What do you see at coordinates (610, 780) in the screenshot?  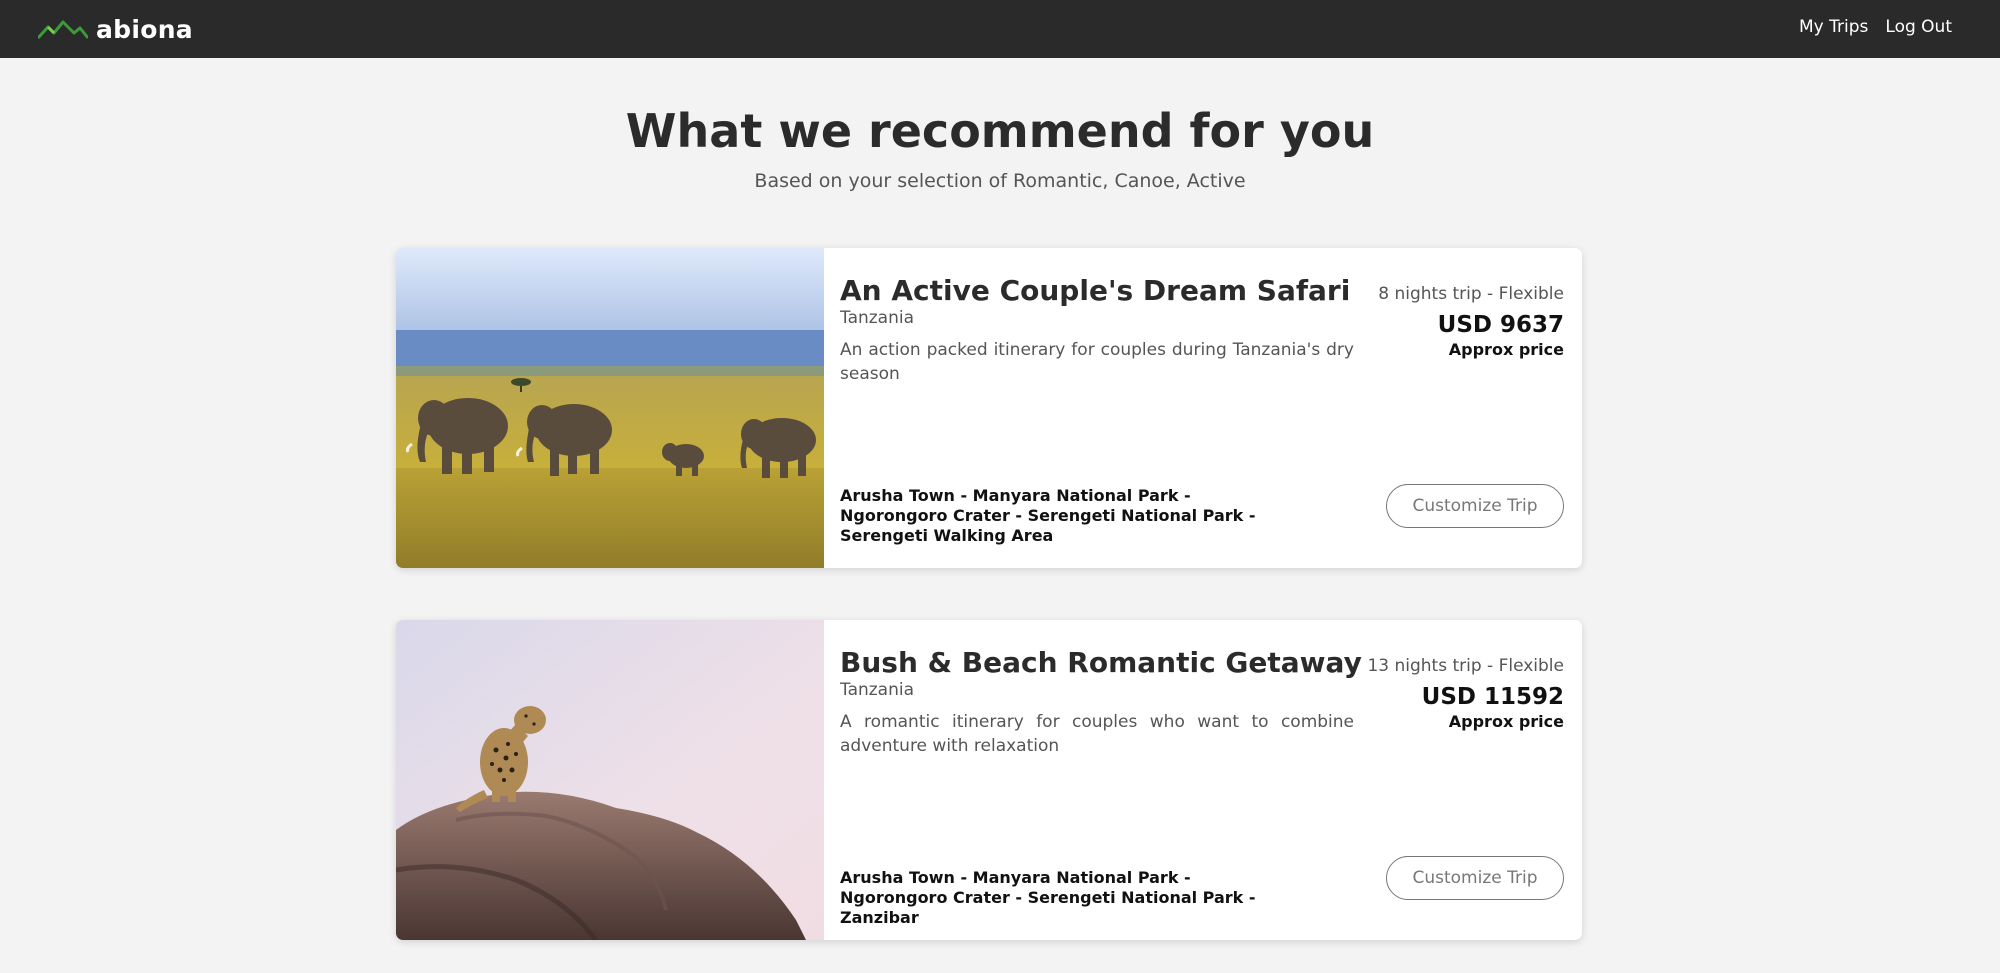 I see `leopard-photo` at bounding box center [610, 780].